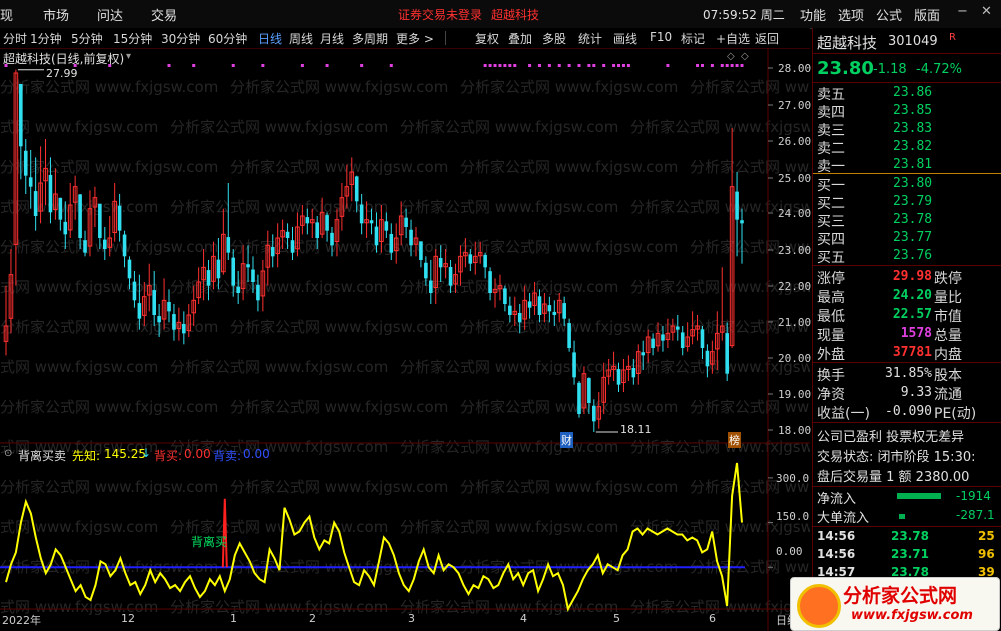 The height and width of the screenshot is (631, 1001). I want to click on dragon-tiger-badge: 榜, so click(734, 440).